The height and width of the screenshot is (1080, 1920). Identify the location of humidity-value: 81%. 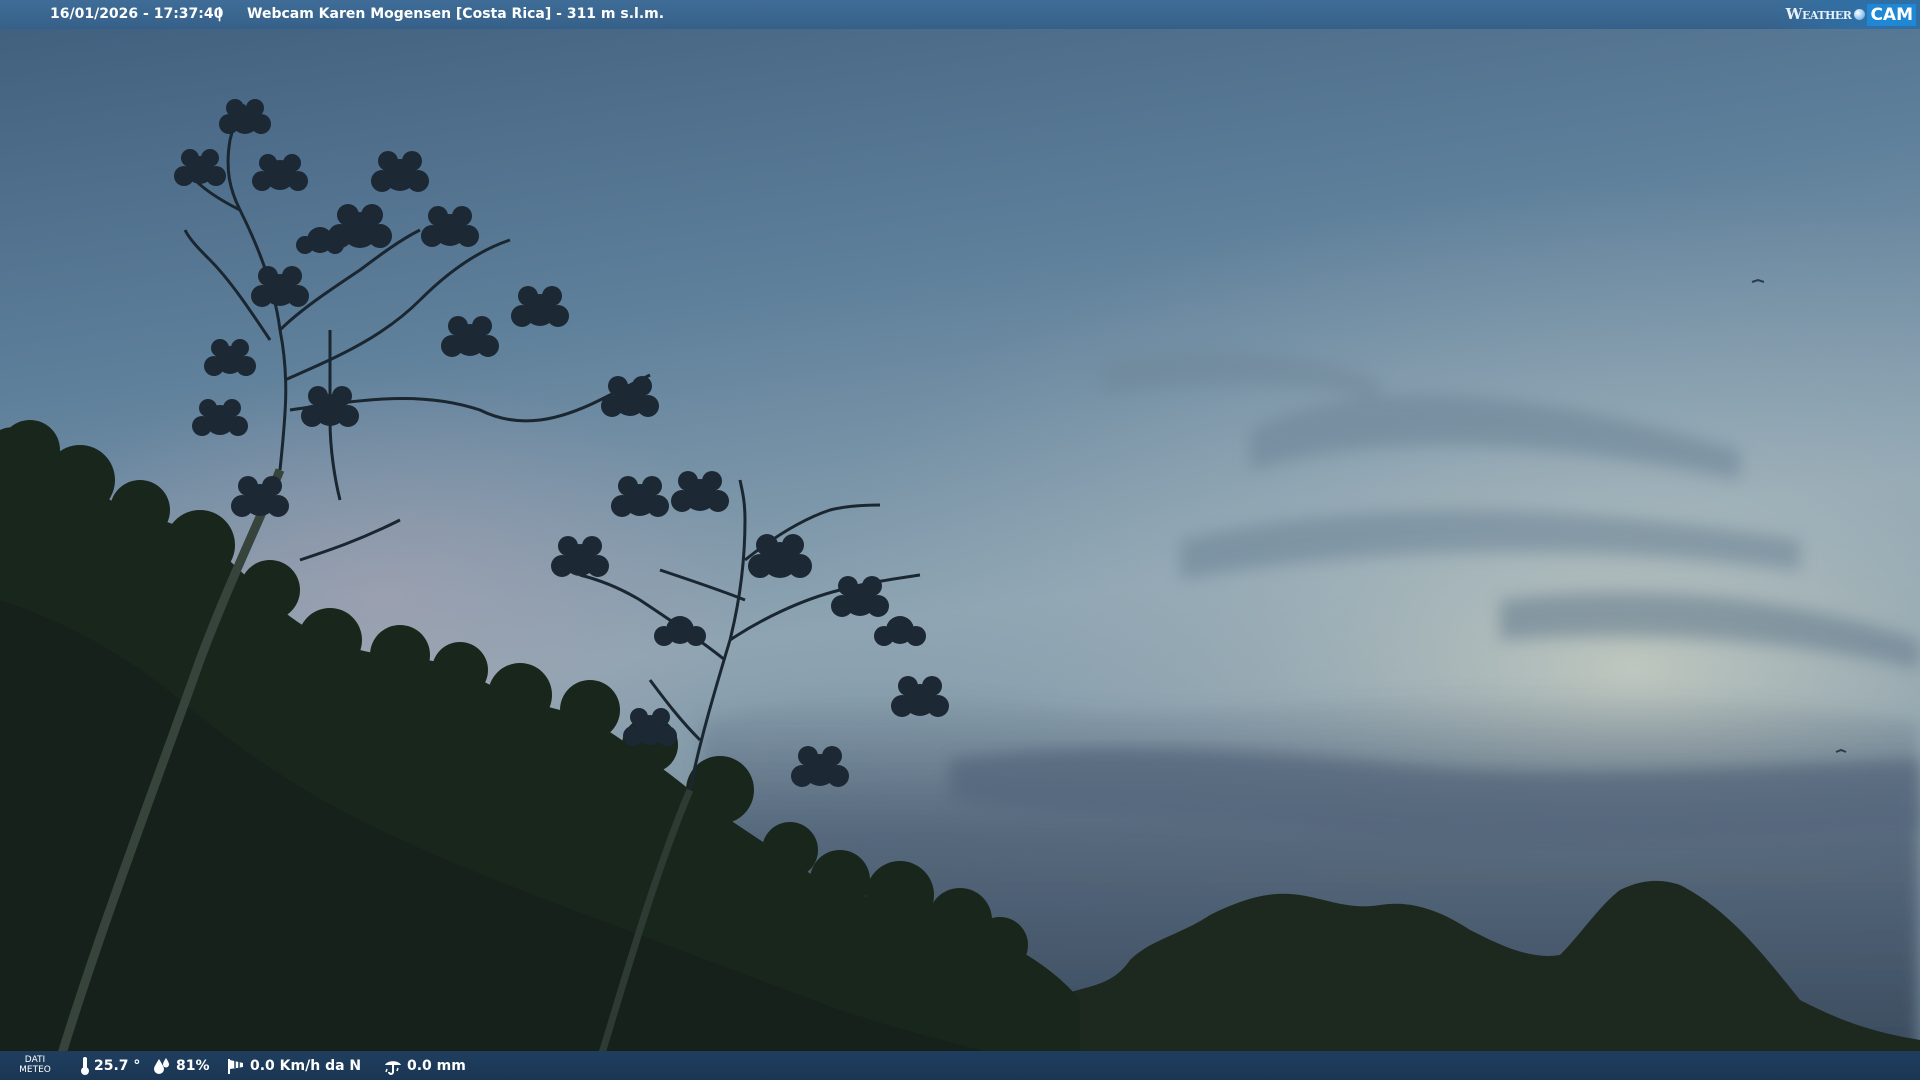
(193, 1065).